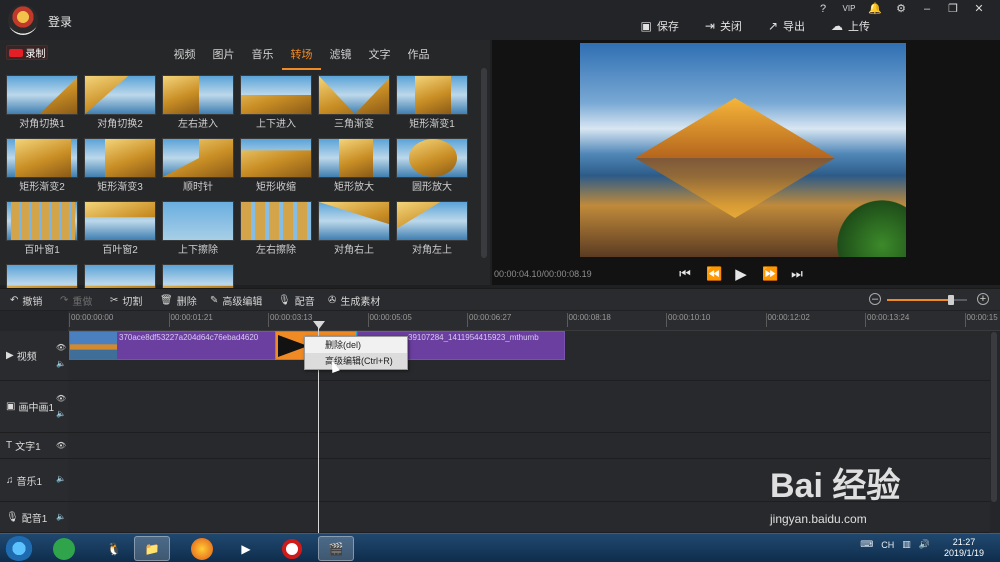 The image size is (1000, 562). What do you see at coordinates (236, 300) in the screenshot?
I see `advanced-edit-button: ✎ 高级编辑` at bounding box center [236, 300].